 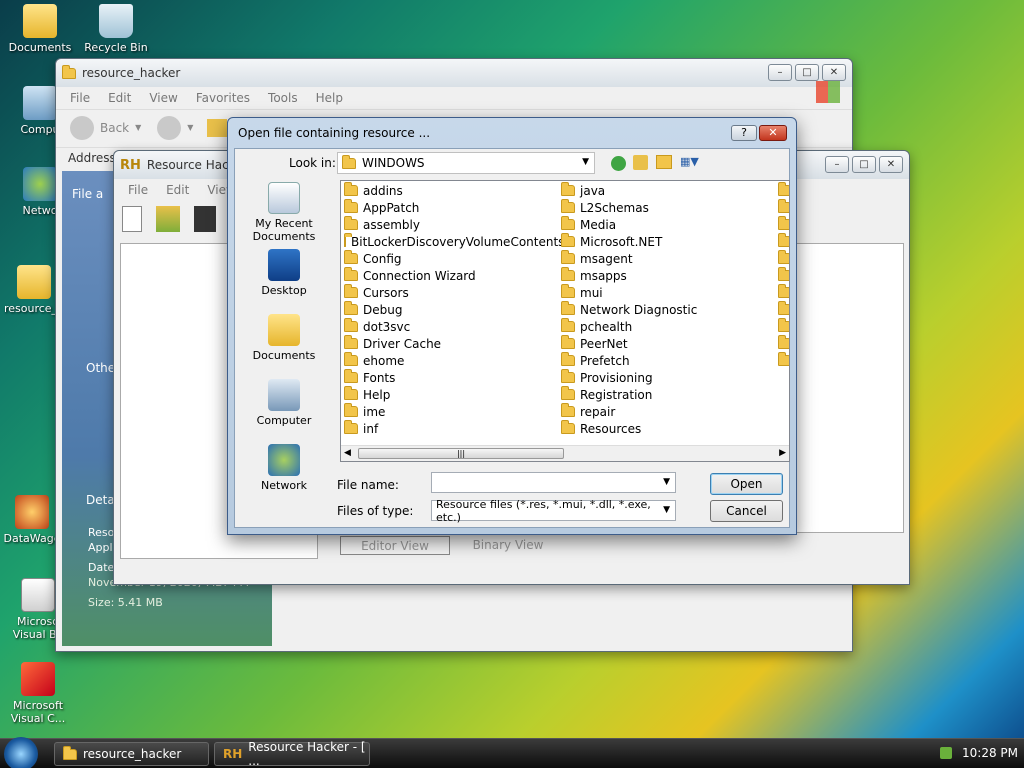 What do you see at coordinates (92, 158) in the screenshot?
I see `address-label: Address` at bounding box center [92, 158].